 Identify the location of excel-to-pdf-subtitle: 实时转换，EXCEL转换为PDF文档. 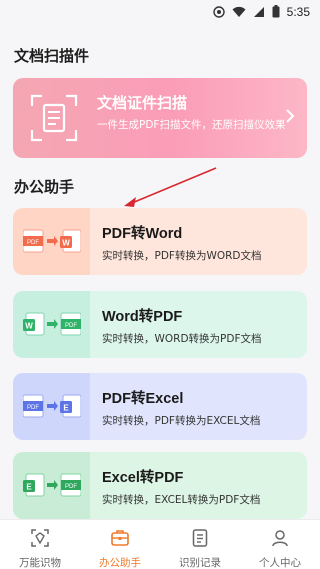
(181, 500).